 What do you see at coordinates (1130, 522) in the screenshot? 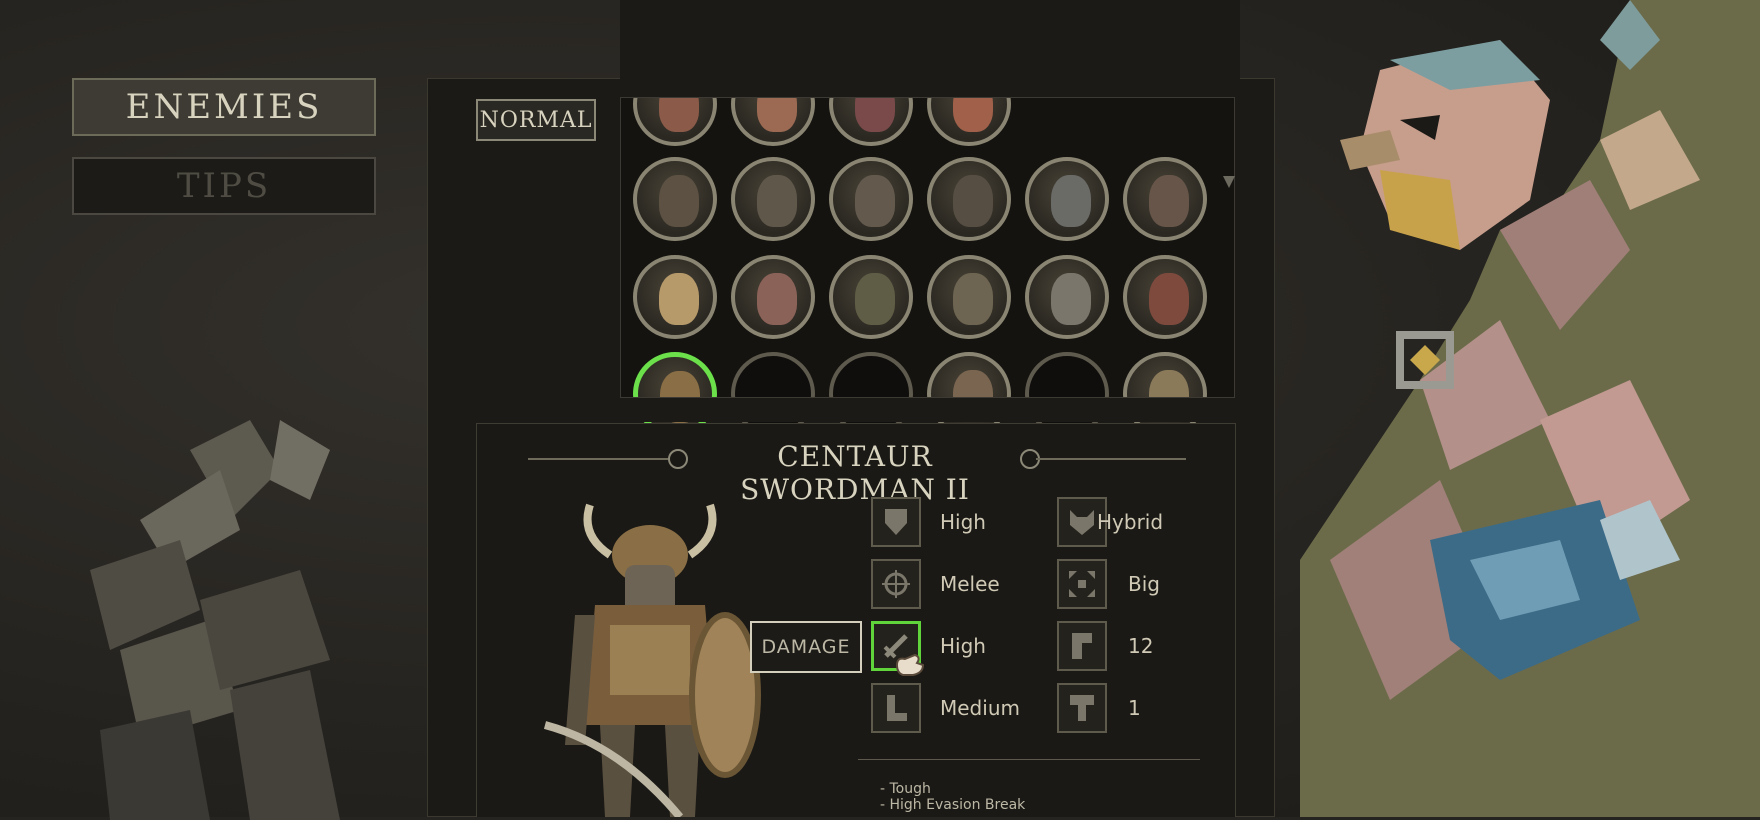
I see `stat-value: Hybrid` at bounding box center [1130, 522].